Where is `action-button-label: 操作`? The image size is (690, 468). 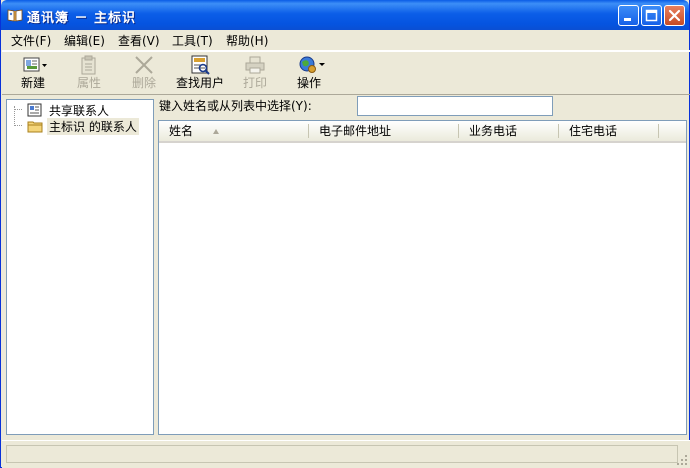 action-button-label: 操作 is located at coordinates (308, 83).